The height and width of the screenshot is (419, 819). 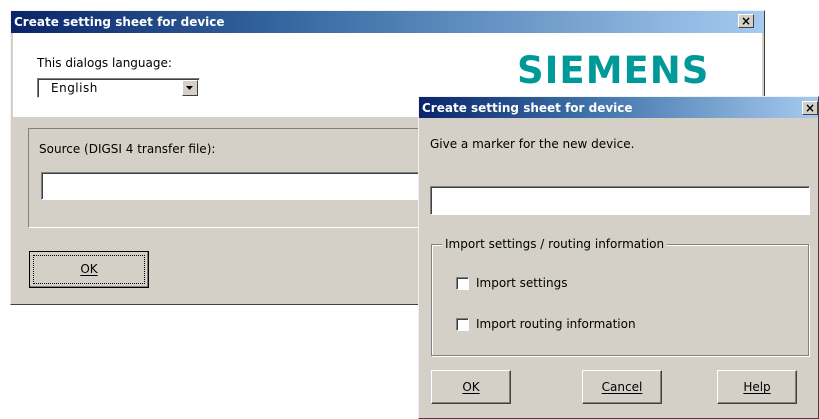 I want to click on language-dropdown-button, so click(x=190, y=88).